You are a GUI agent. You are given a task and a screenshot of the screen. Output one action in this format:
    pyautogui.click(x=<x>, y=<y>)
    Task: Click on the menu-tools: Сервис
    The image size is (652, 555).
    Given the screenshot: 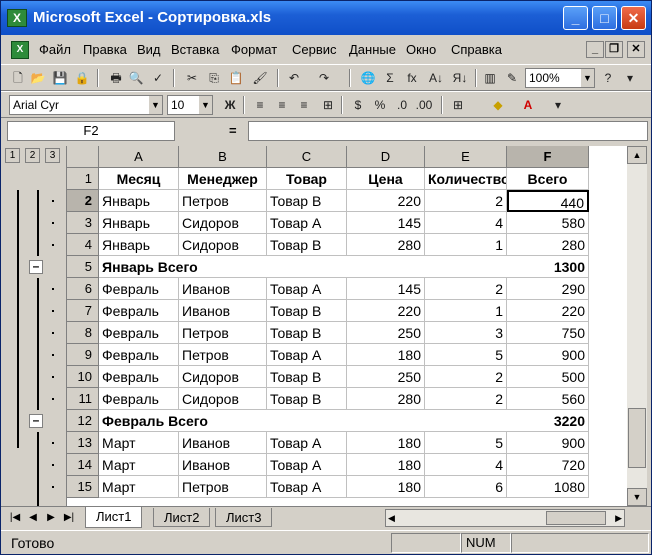 What is the action you would take?
    pyautogui.click(x=314, y=49)
    